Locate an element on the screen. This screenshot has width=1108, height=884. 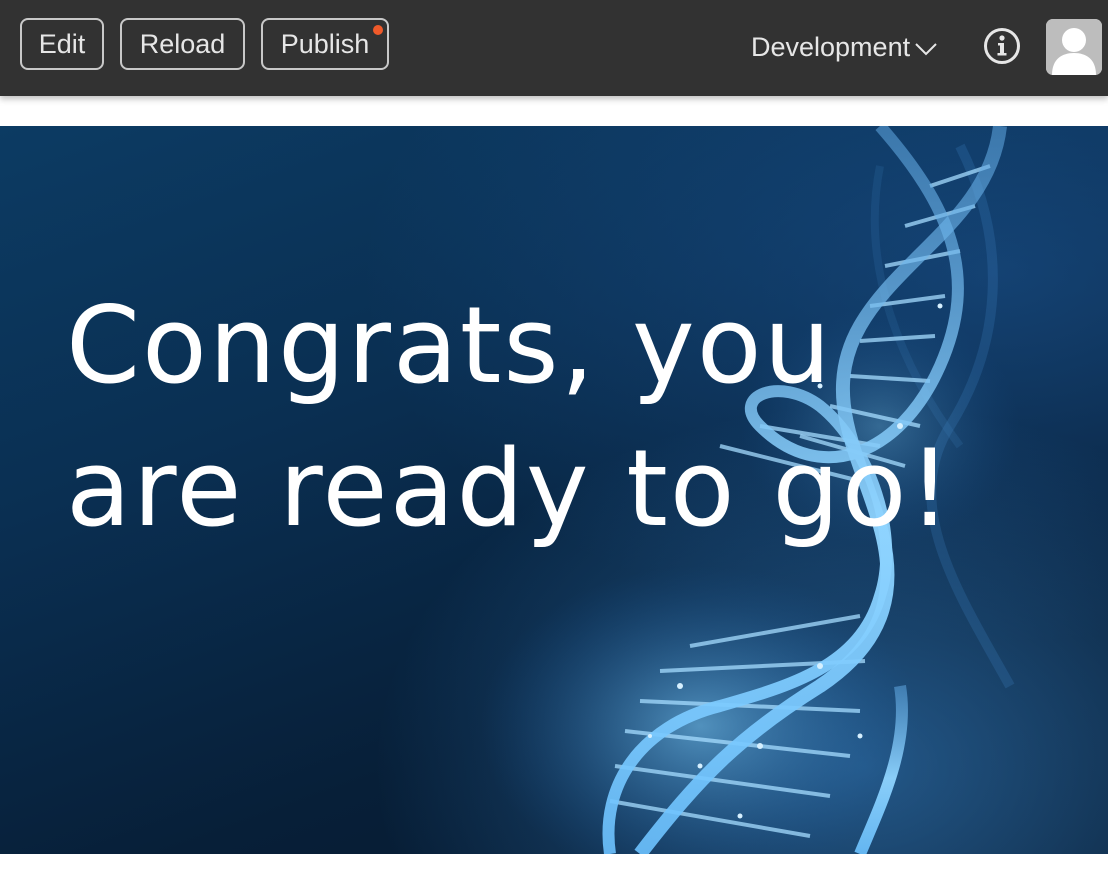
info-button is located at coordinates (1002, 46).